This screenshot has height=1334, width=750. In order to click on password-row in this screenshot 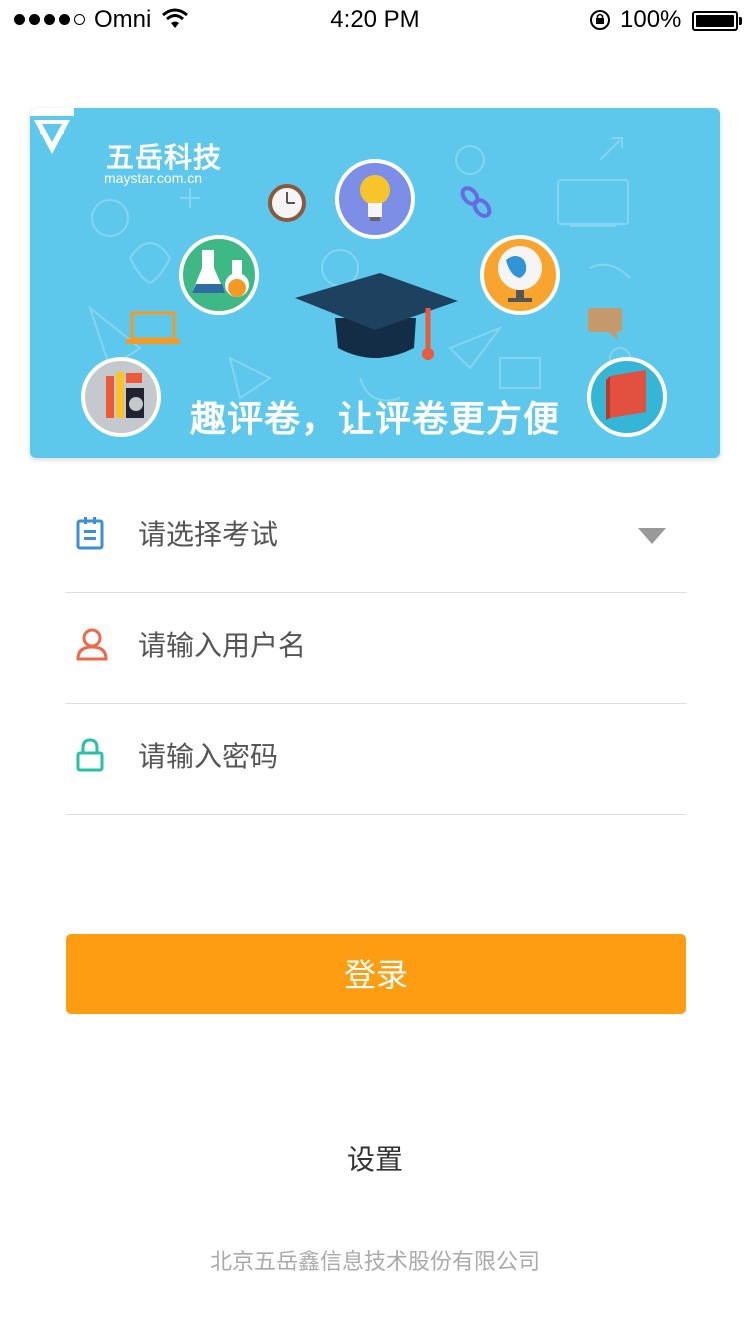, I will do `click(376, 759)`.